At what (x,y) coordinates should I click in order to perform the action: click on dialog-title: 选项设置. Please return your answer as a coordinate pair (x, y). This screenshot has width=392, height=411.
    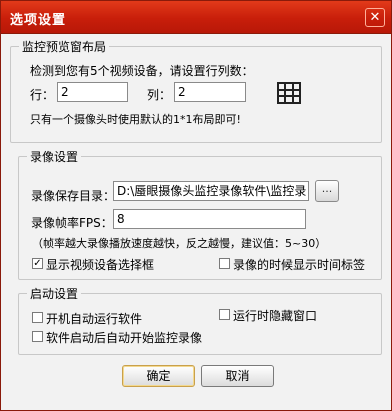
    Looking at the image, I should click on (38, 20).